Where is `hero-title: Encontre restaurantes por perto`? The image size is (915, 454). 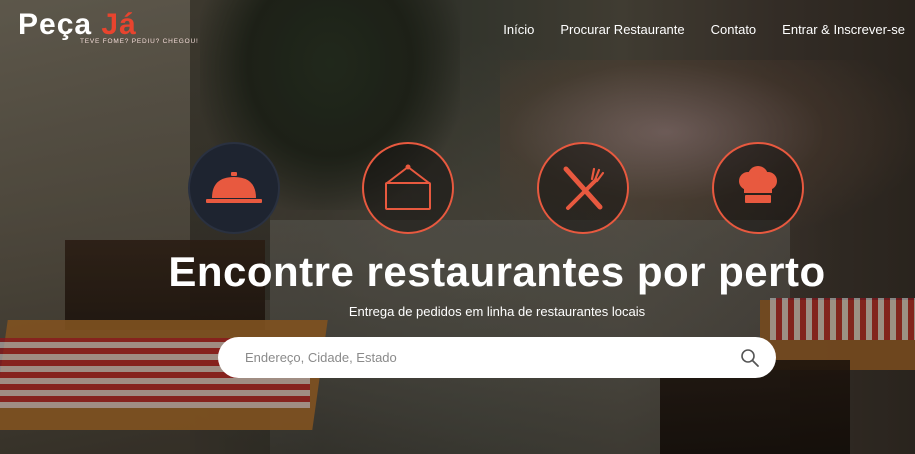 hero-title: Encontre restaurantes por perto is located at coordinates (497, 271).